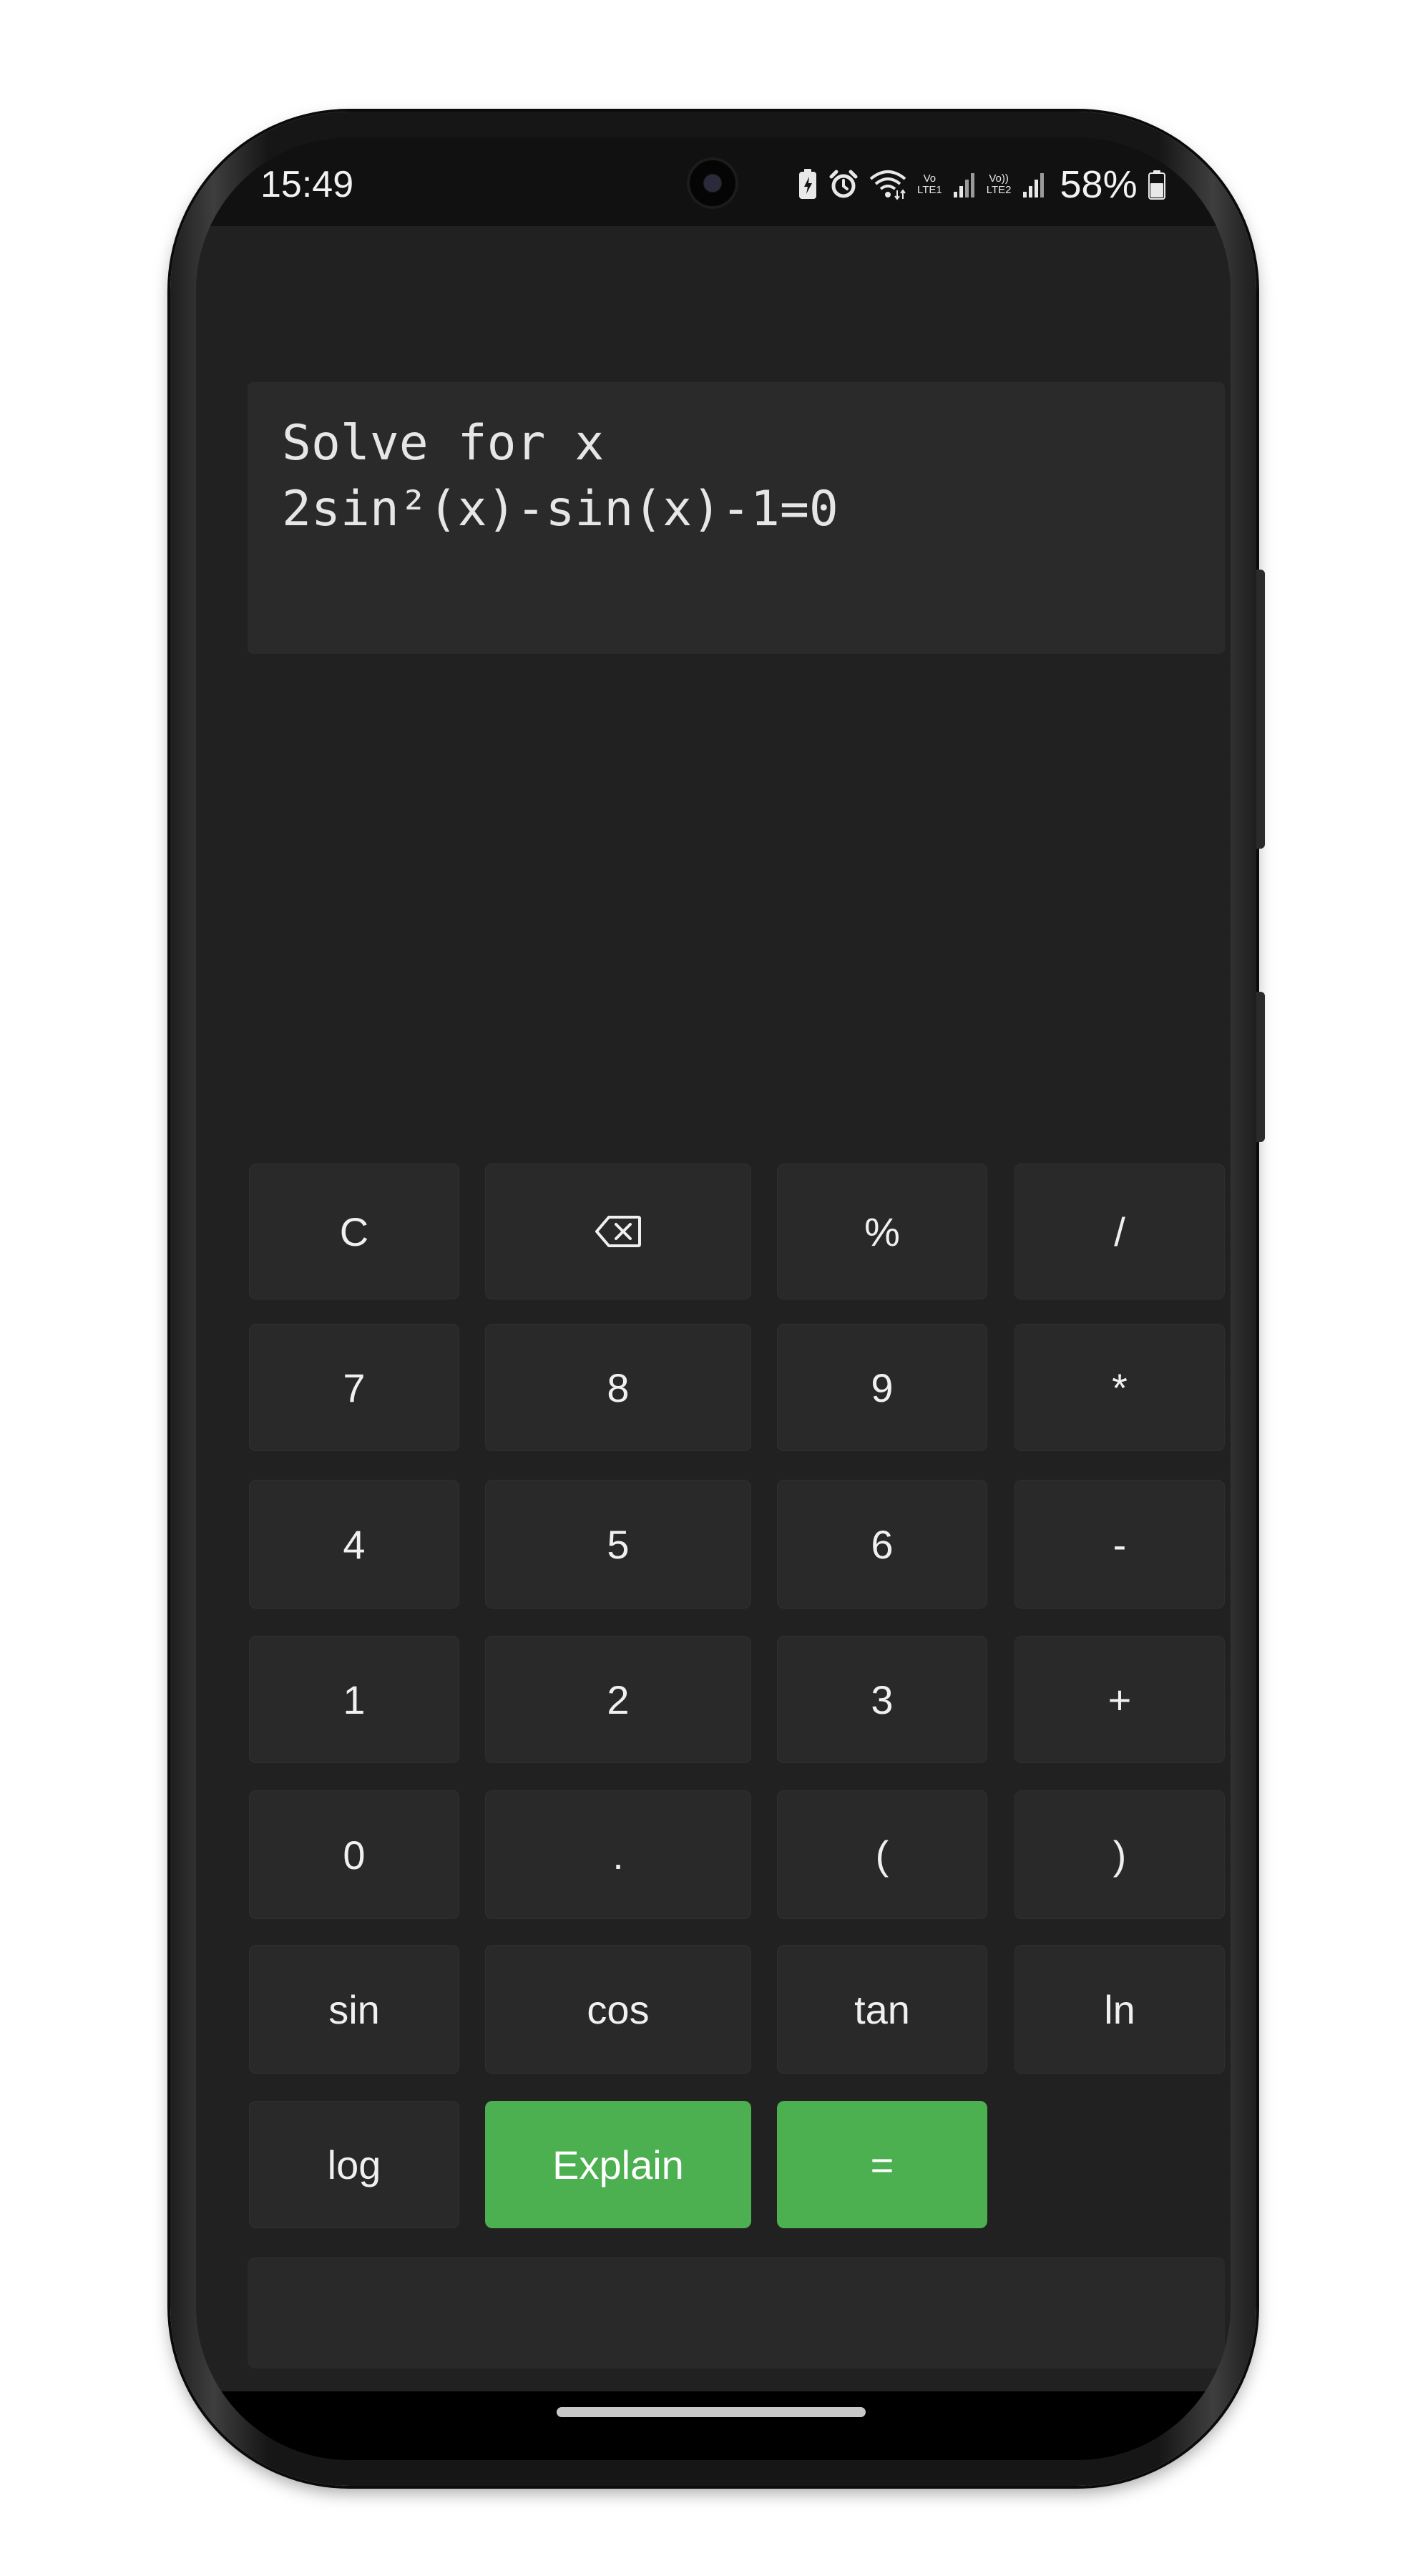  What do you see at coordinates (999, 178) in the screenshot?
I see `volte2-top: Vo))` at bounding box center [999, 178].